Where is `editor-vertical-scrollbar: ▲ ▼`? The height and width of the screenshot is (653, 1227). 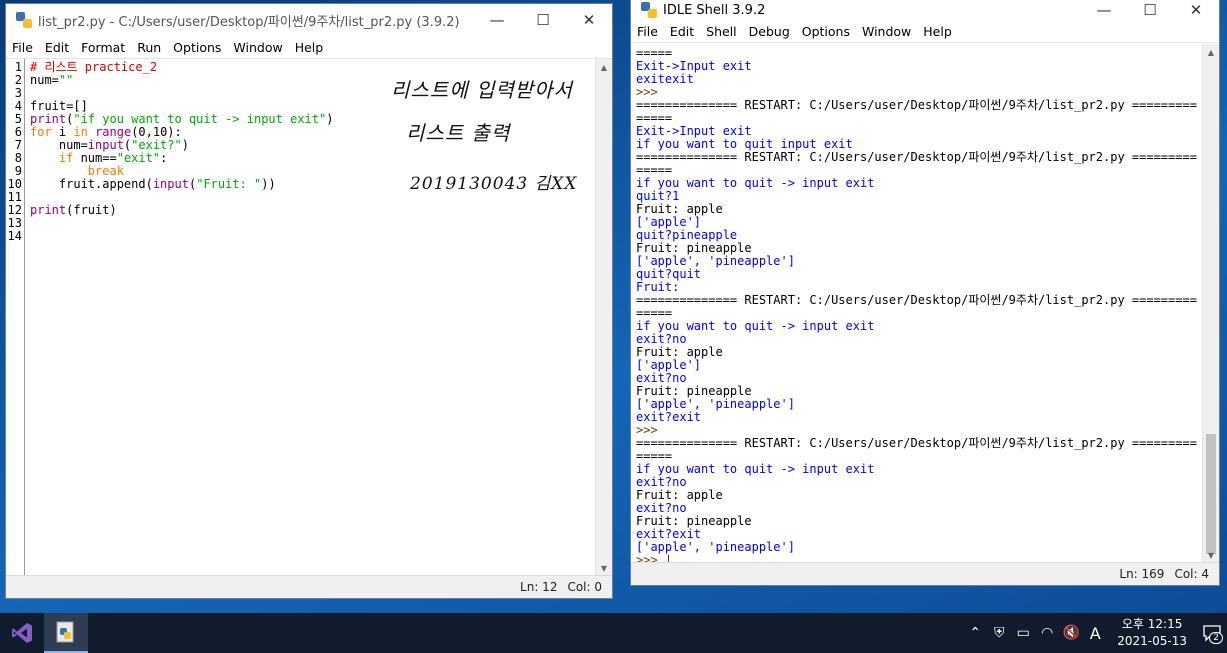
editor-vertical-scrollbar: ▲ ▼ is located at coordinates (603, 317).